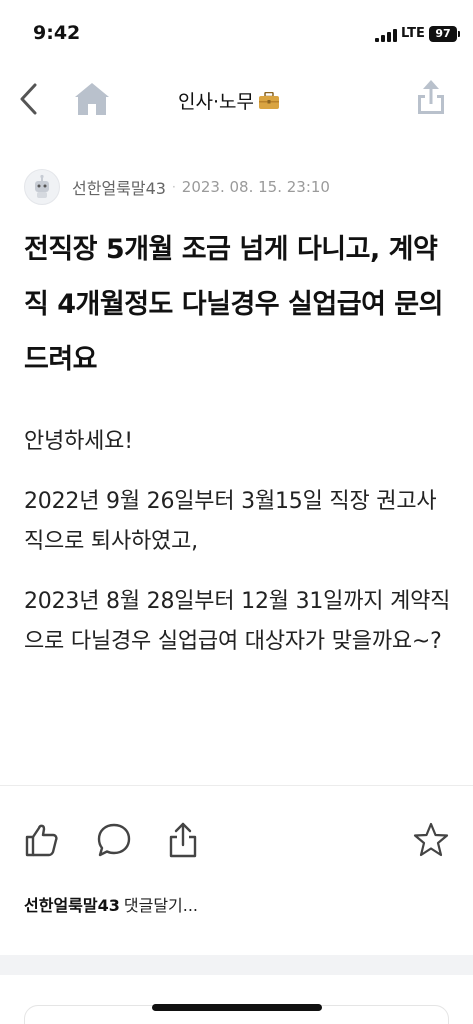 The image size is (473, 1024). I want to click on star-icon, so click(431, 839).